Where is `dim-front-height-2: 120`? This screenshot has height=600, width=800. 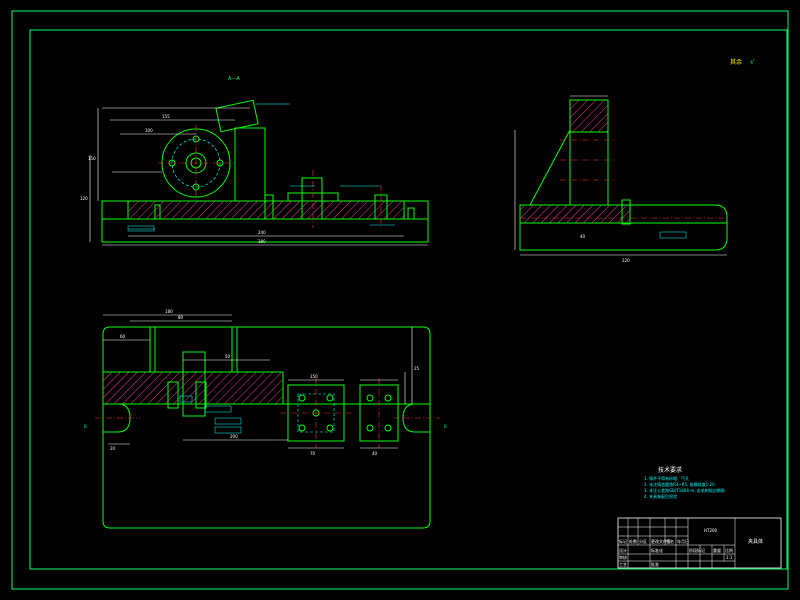 dim-front-height-2: 120 is located at coordinates (84, 198).